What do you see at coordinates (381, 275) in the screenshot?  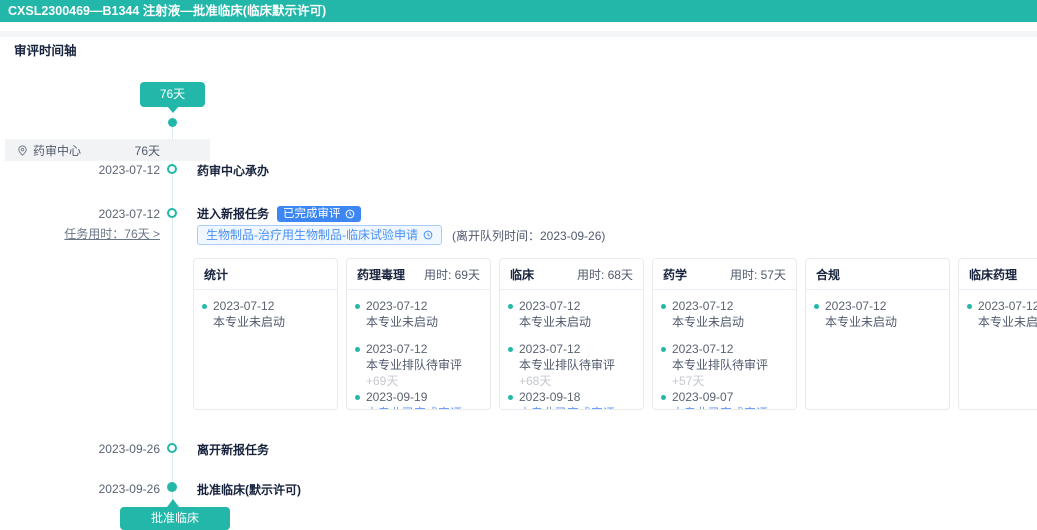 I see `card-title: 药理毒理` at bounding box center [381, 275].